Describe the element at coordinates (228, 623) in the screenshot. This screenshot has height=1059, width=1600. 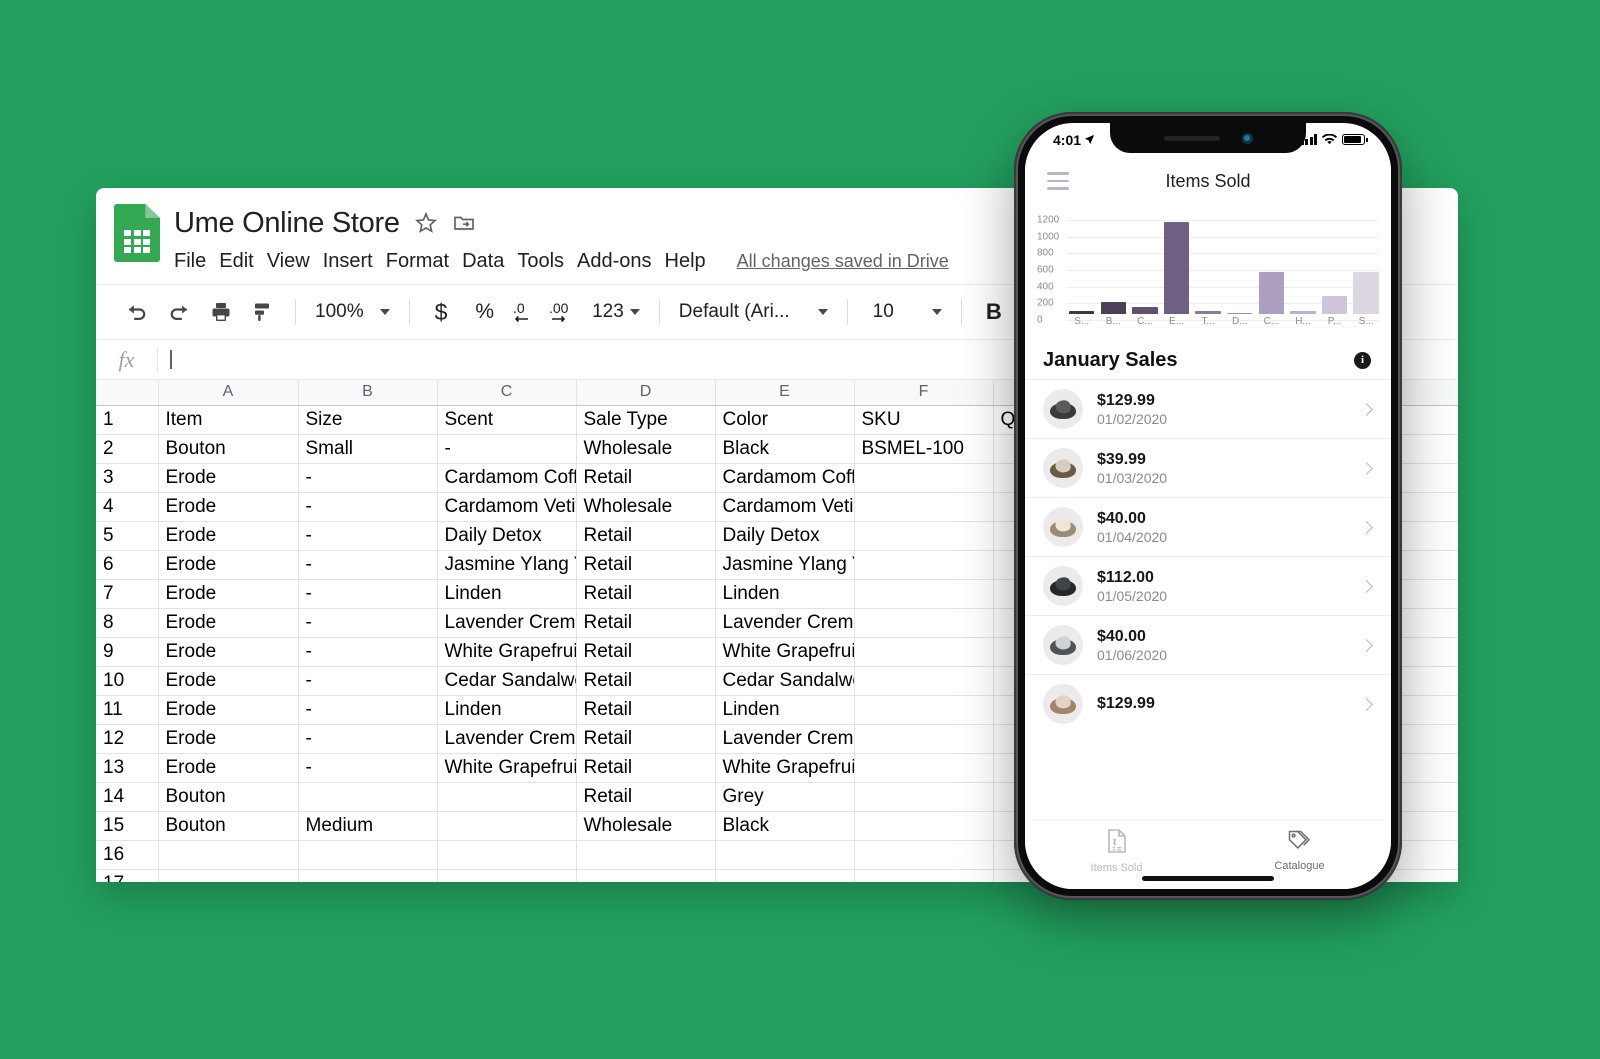
I see `cell-A8: Erode` at that location.